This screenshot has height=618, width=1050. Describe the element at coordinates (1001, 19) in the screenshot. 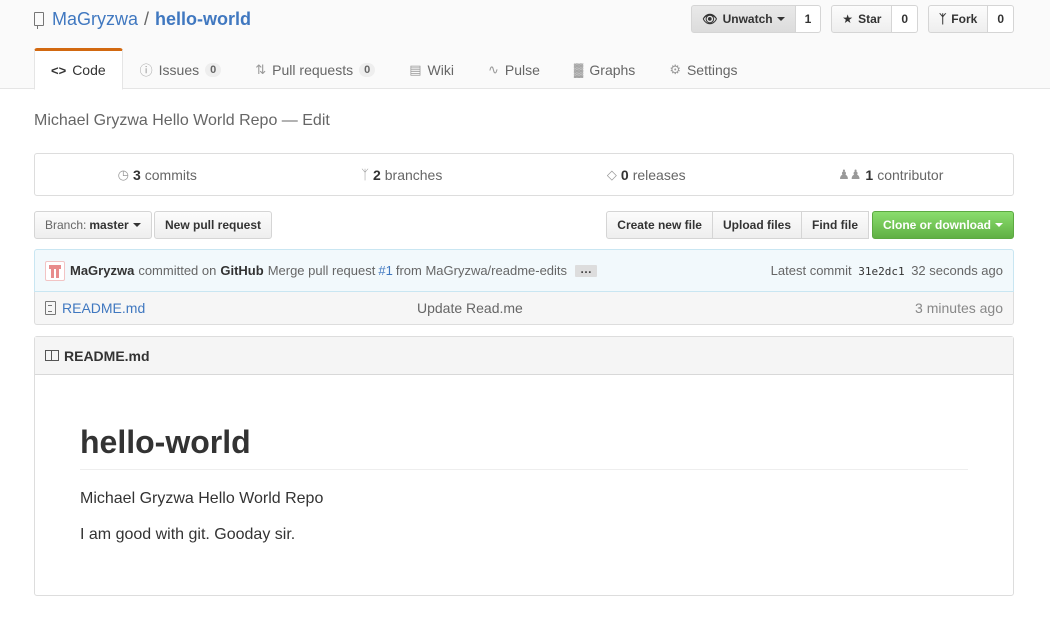

I see `forks-count: 0` at that location.